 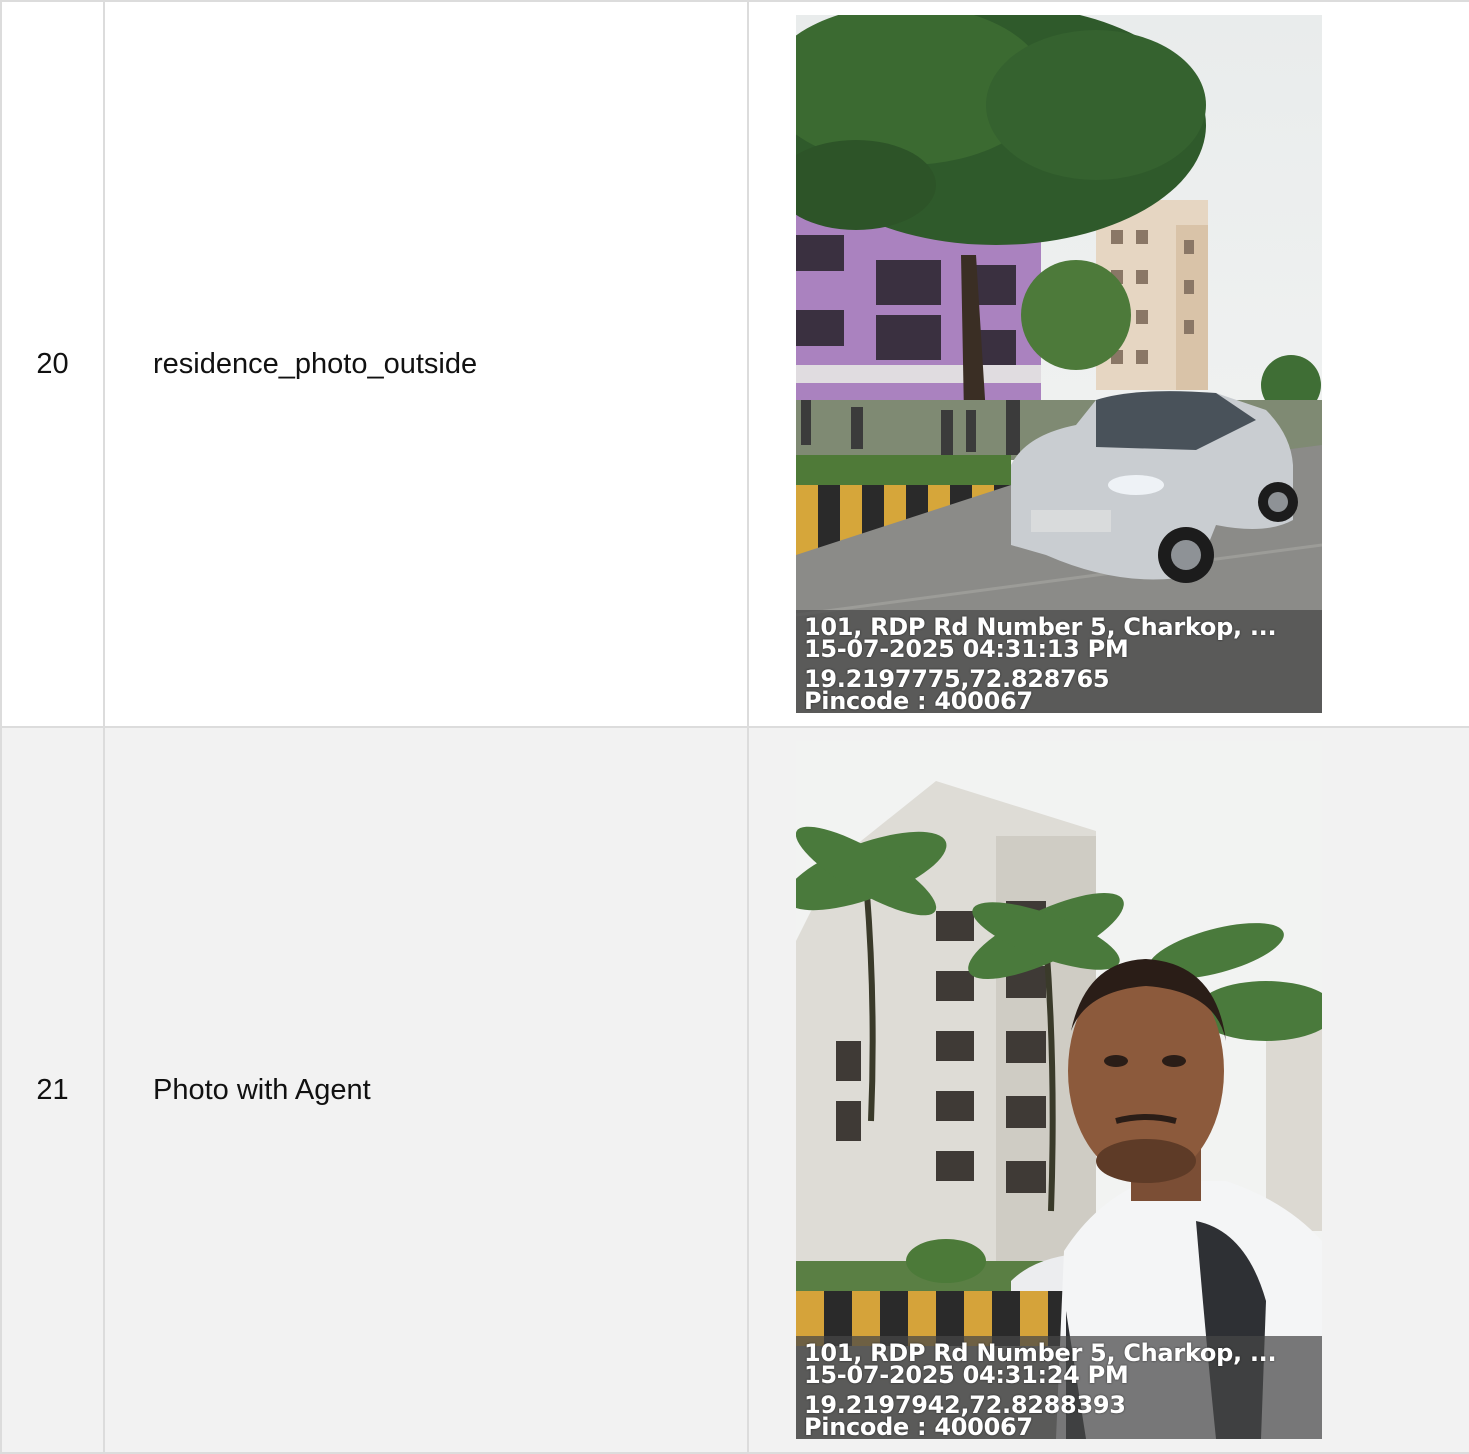 What do you see at coordinates (966, 649) in the screenshot?
I see `stamp-datetime: 15-07-2025 04:31:13 PM` at bounding box center [966, 649].